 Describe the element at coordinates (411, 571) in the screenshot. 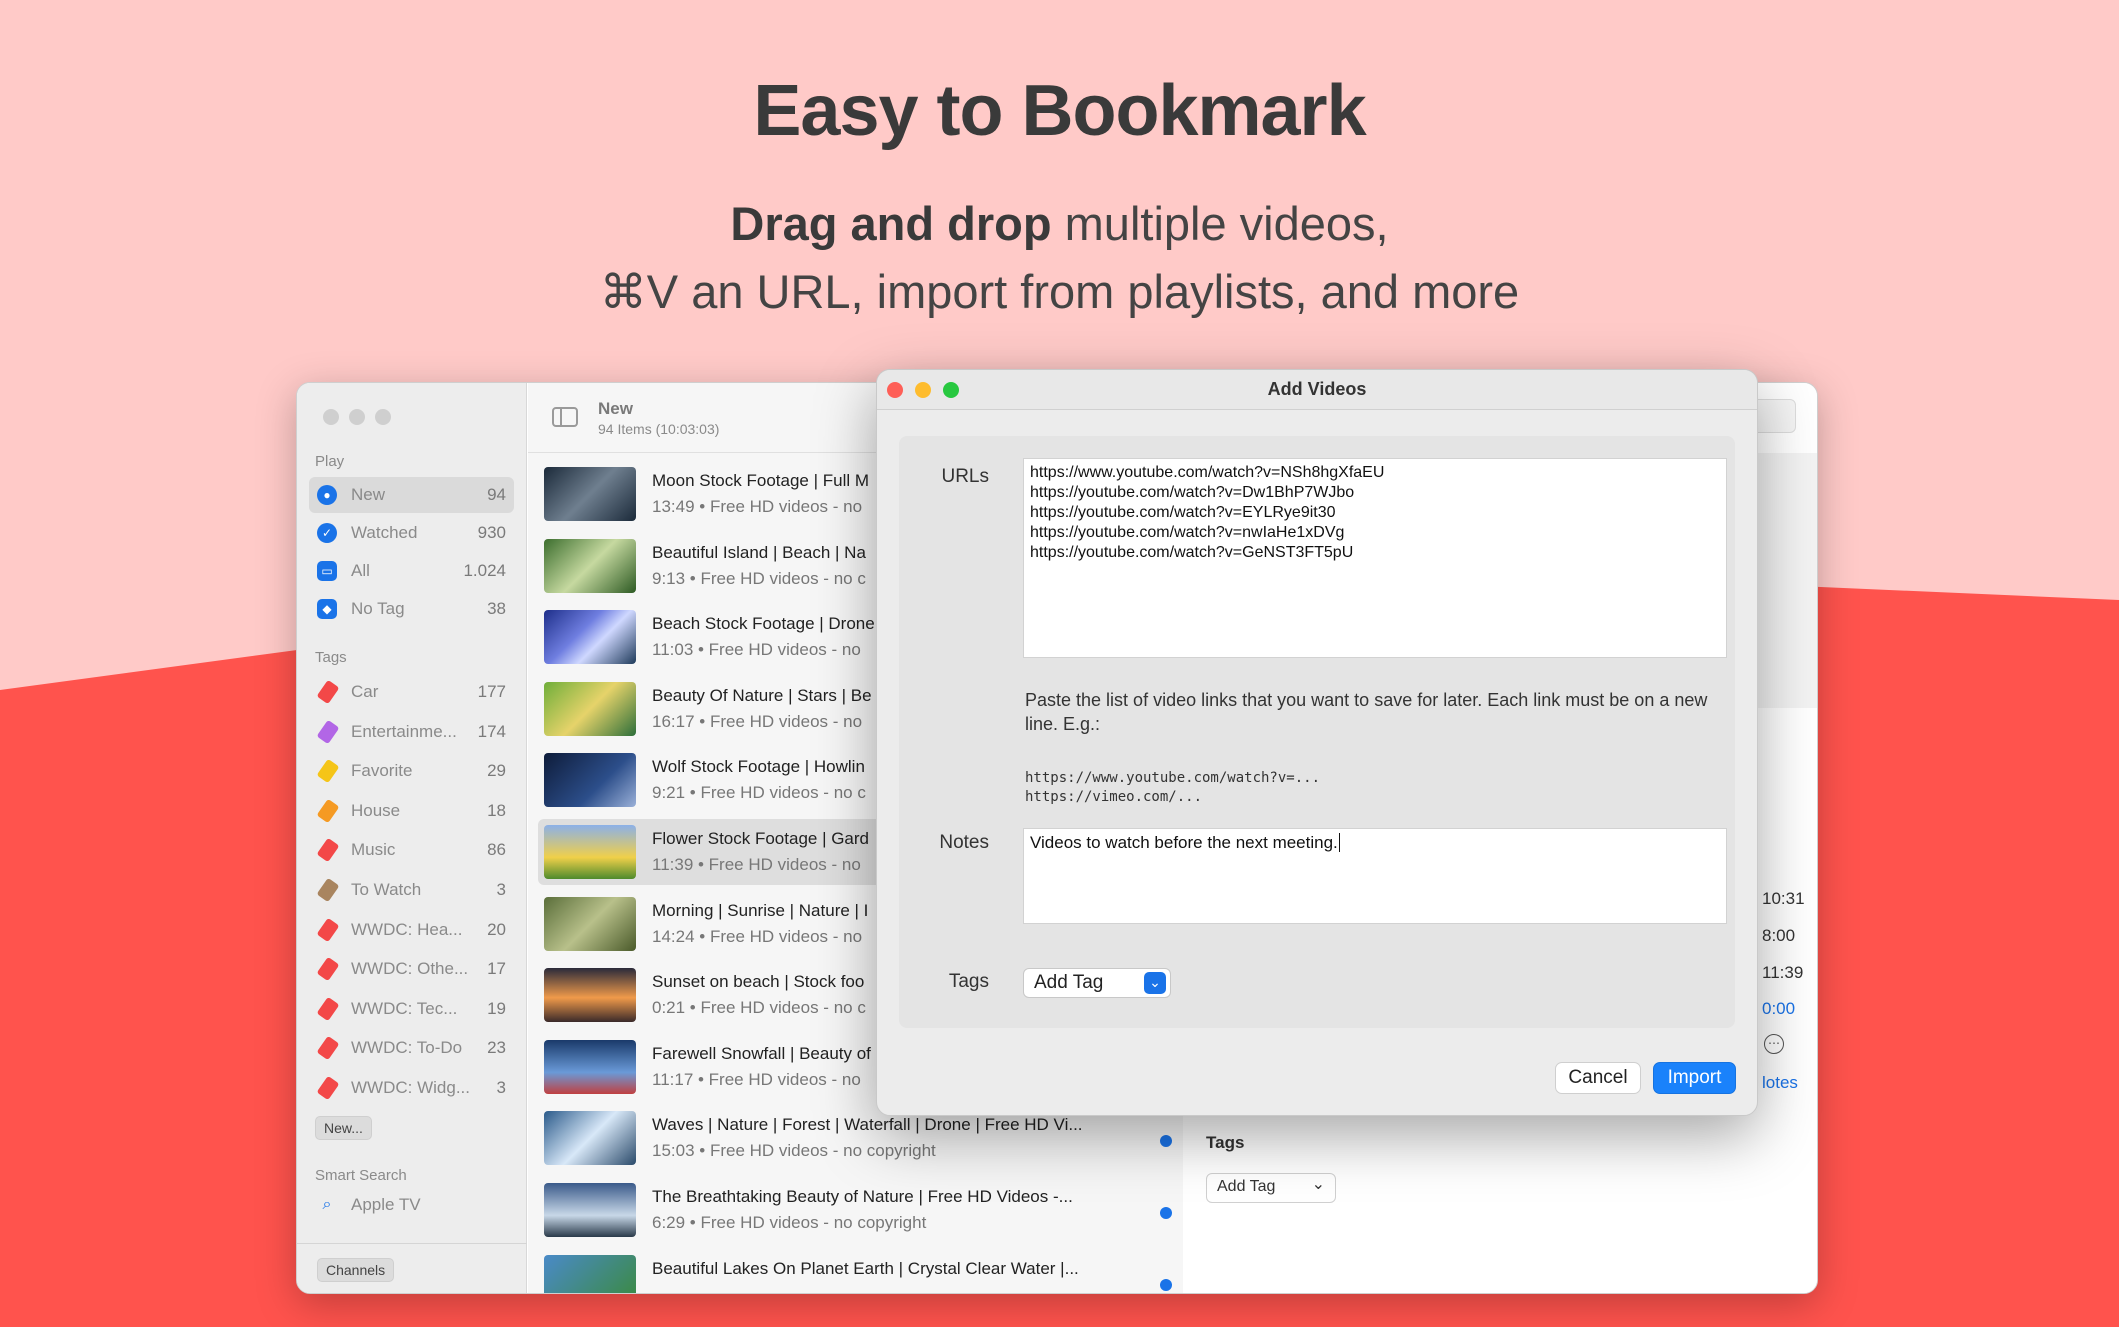

I see `sidebar-item-all: ▭ All 1.024` at that location.